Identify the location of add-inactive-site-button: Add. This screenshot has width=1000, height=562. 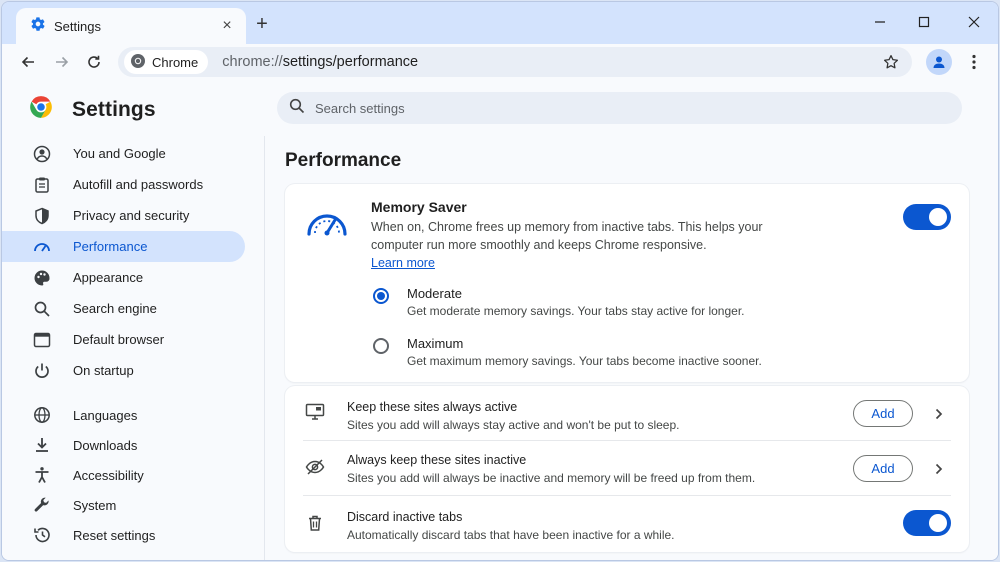
(883, 468).